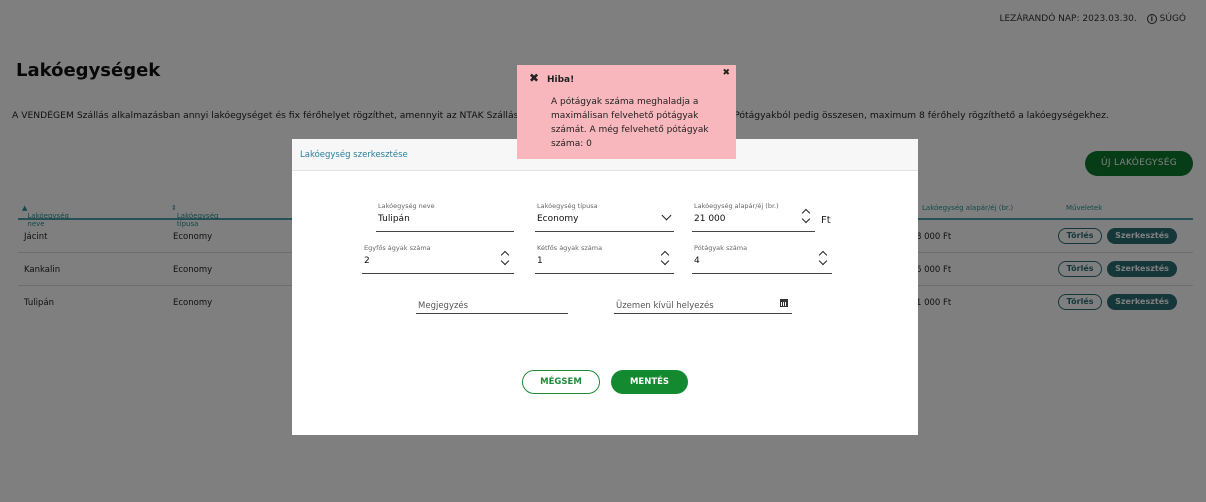 The image size is (1206, 502). What do you see at coordinates (561, 382) in the screenshot?
I see `cancel-button: MÉGSEM` at bounding box center [561, 382].